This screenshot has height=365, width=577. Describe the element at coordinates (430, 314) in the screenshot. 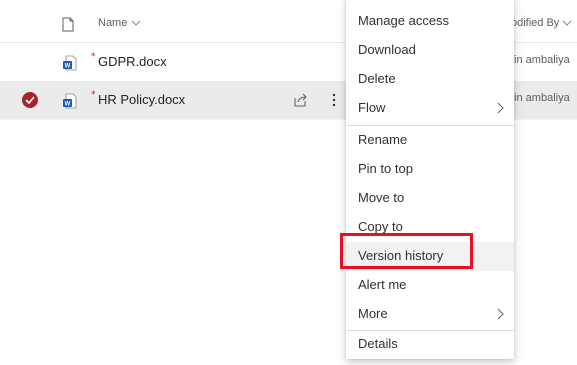

I see `menu-item-more: More` at that location.